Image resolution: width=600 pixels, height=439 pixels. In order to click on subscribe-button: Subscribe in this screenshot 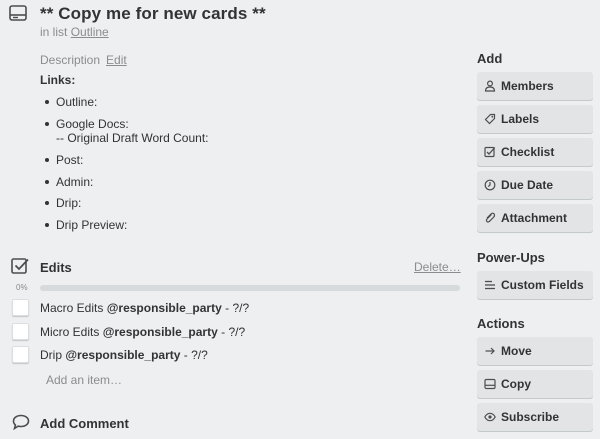, I will do `click(535, 417)`.